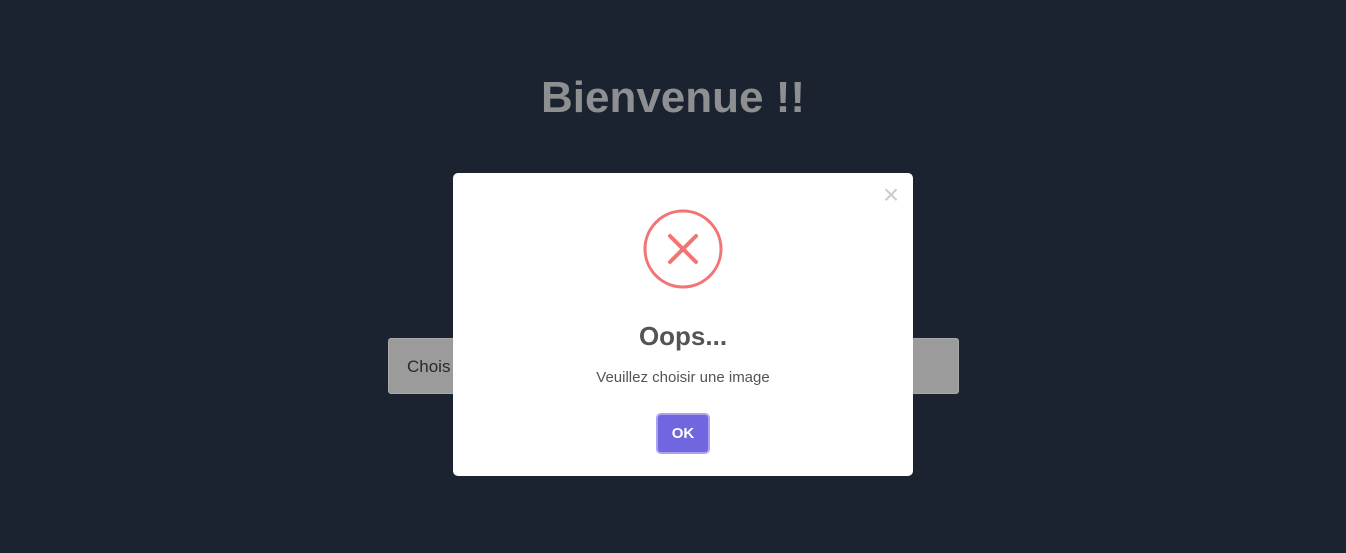 This screenshot has height=553, width=1346. I want to click on file-picker-label: Chois, so click(429, 366).